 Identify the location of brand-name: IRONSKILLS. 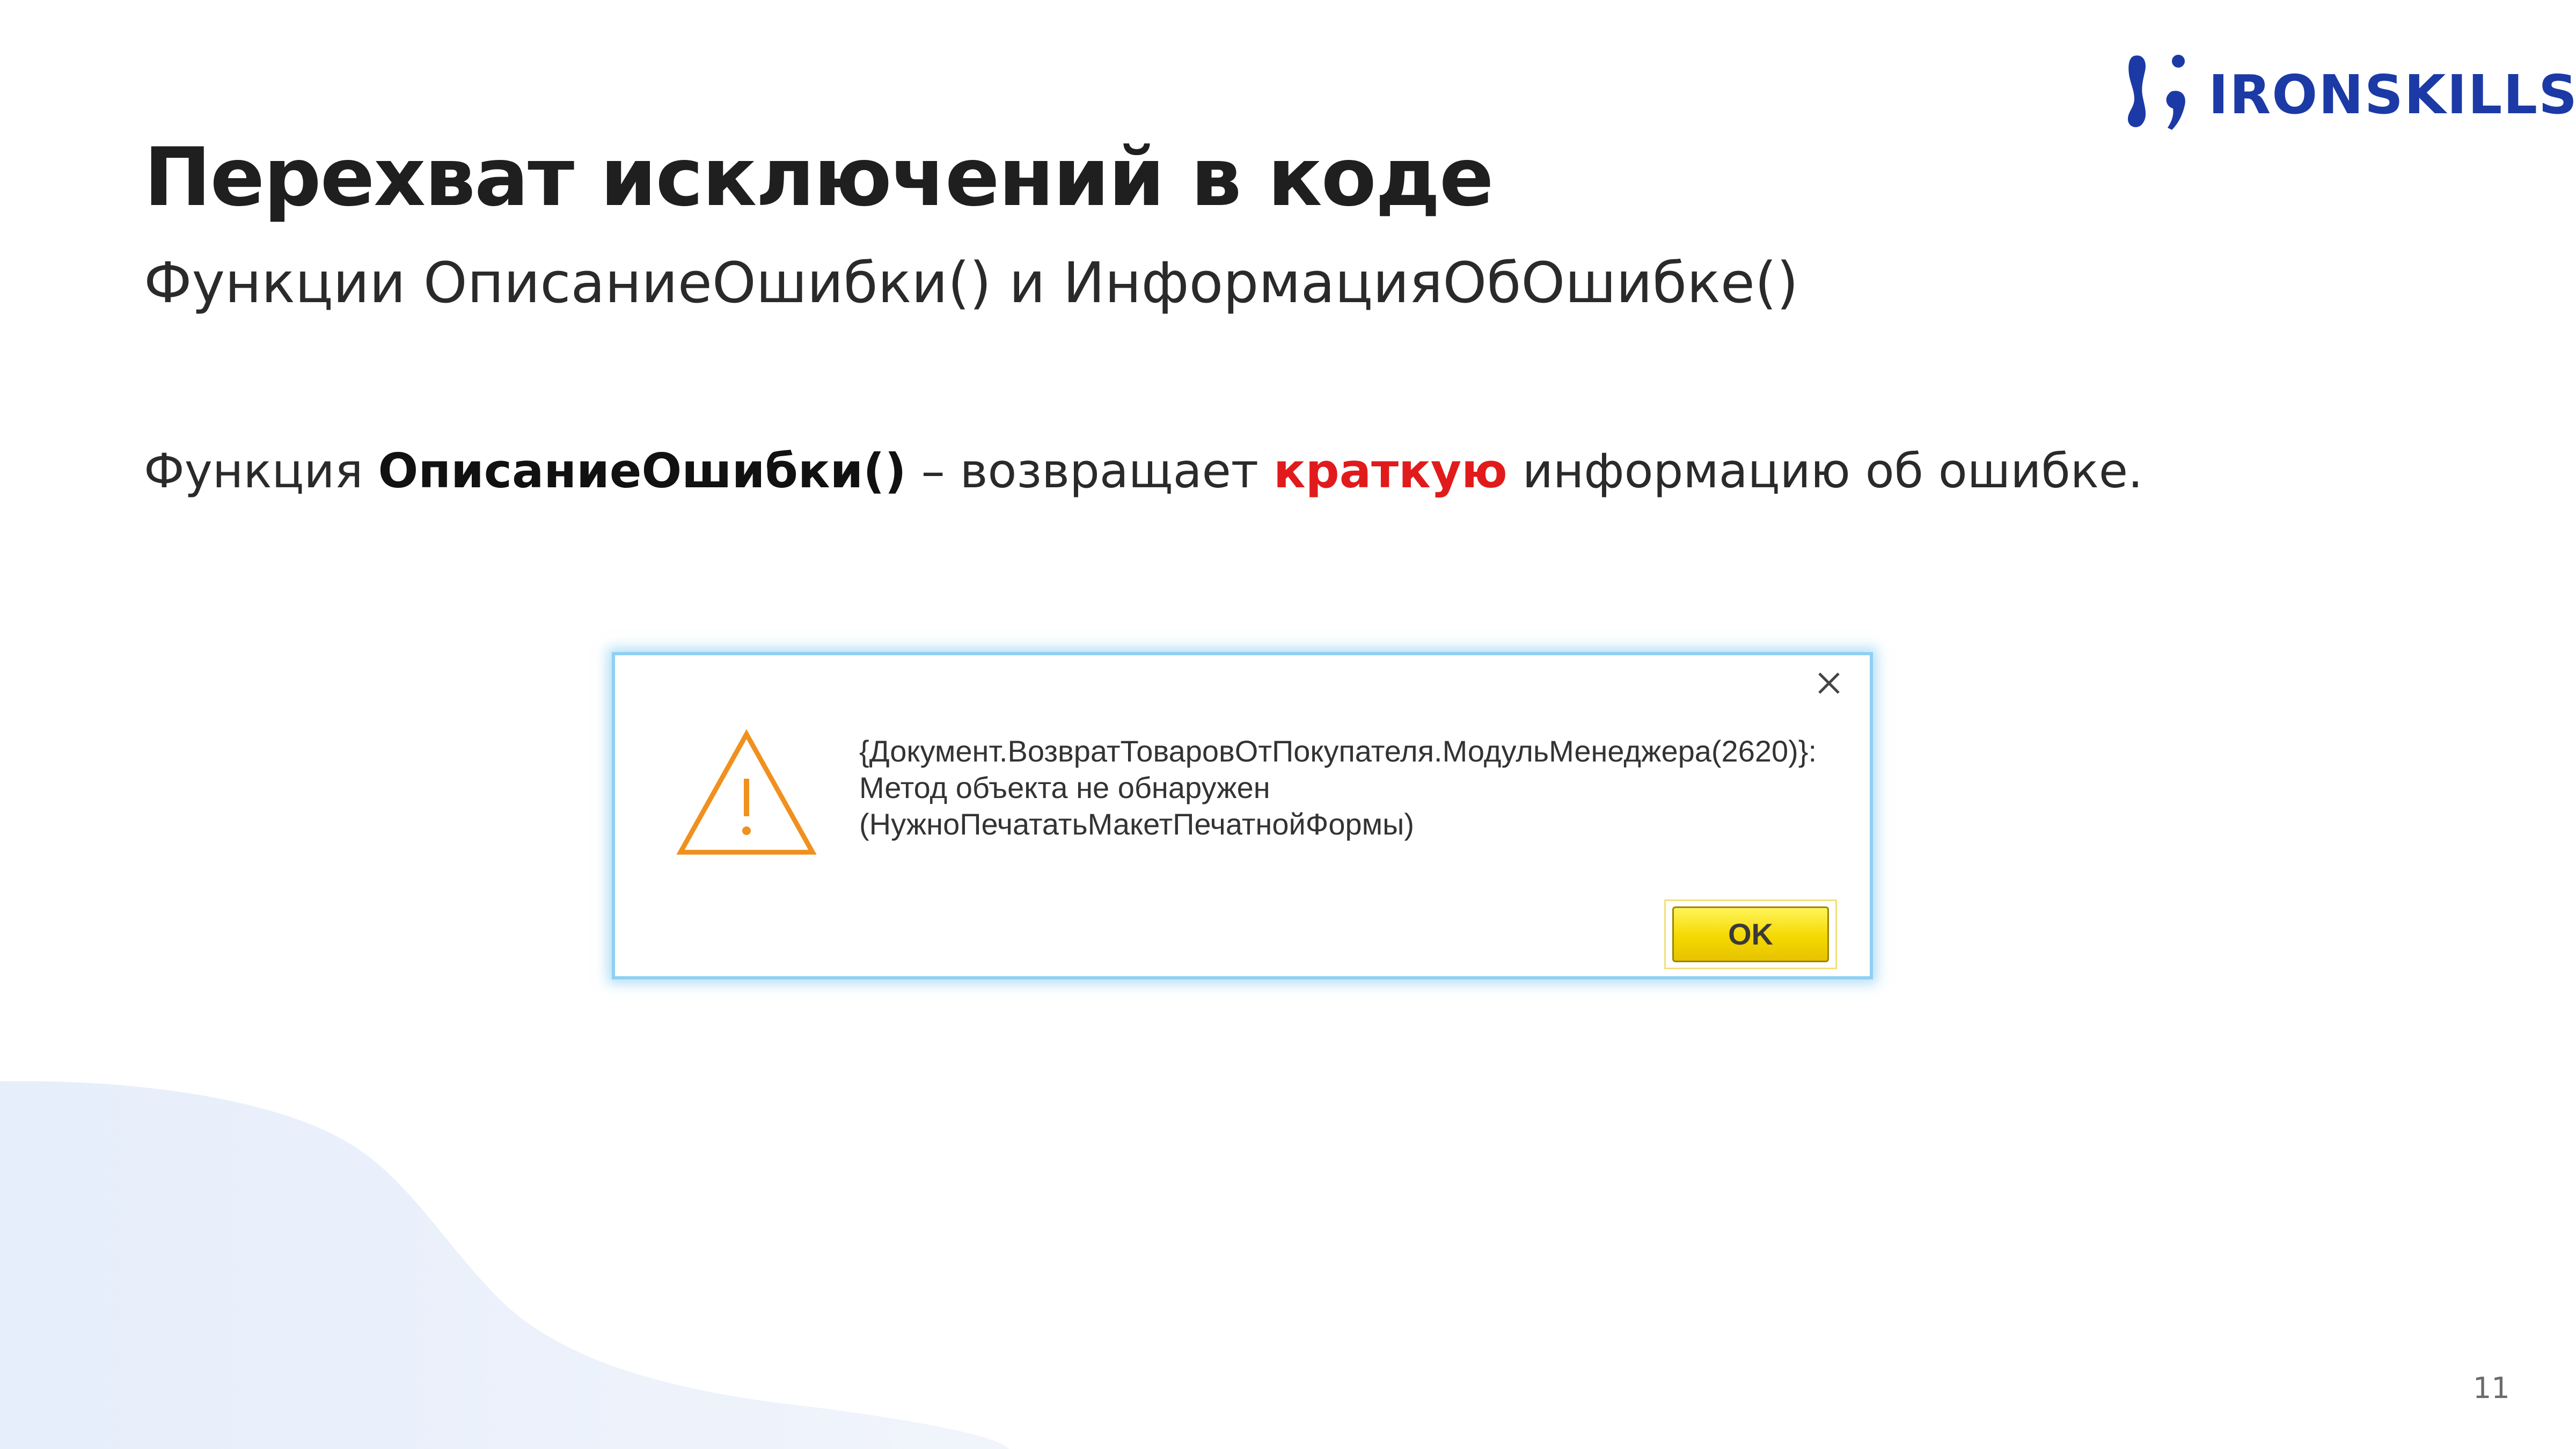
(2392, 94).